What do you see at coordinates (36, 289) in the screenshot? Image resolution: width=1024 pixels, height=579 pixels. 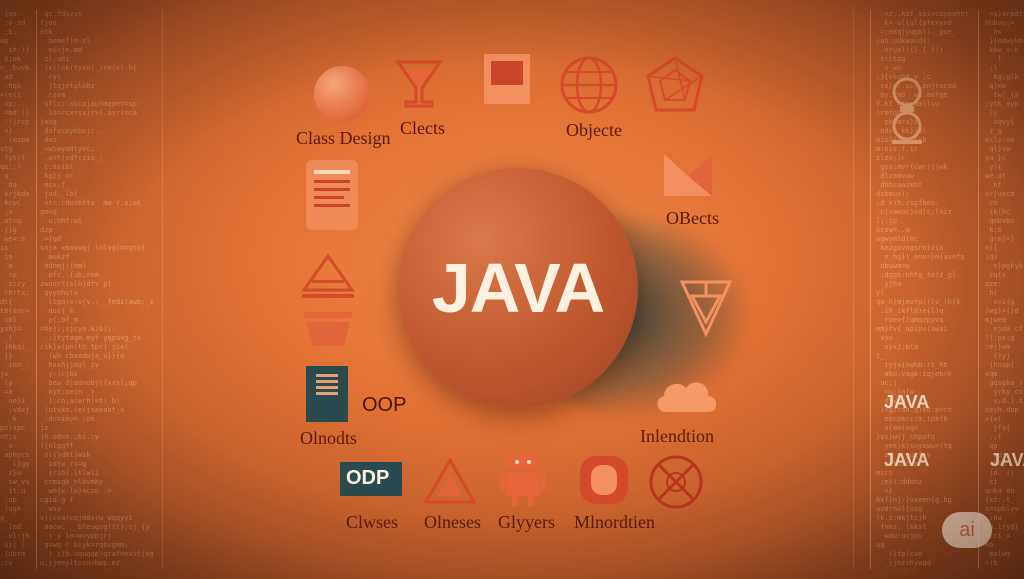 I see `divider-left` at bounding box center [36, 289].